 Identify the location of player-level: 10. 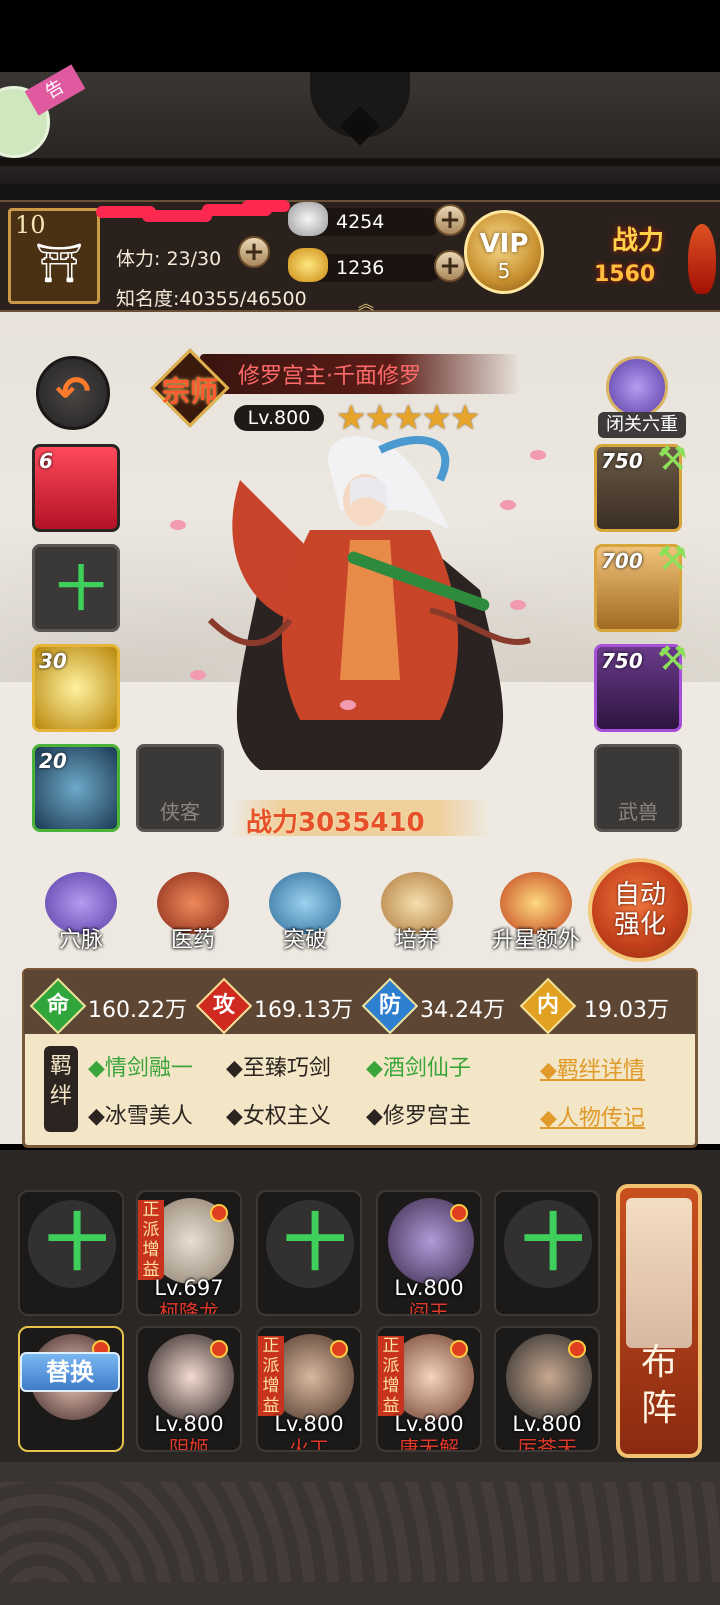
(30, 225).